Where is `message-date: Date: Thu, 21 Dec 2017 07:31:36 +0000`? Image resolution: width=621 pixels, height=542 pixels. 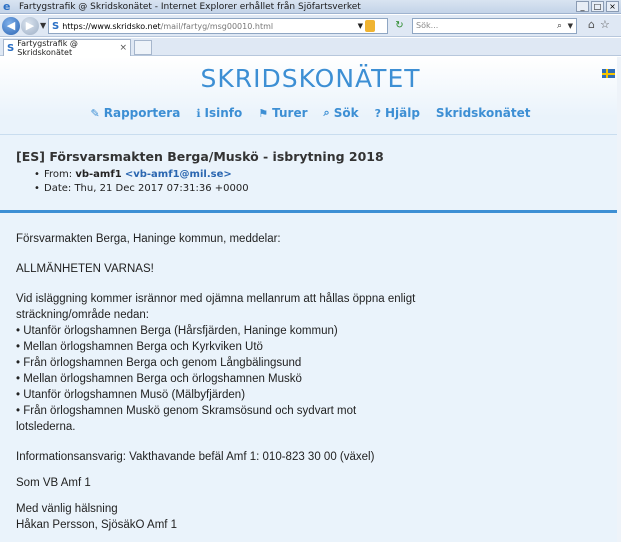 message-date: Date: Thu, 21 Dec 2017 07:31:36 +0000 is located at coordinates (320, 189).